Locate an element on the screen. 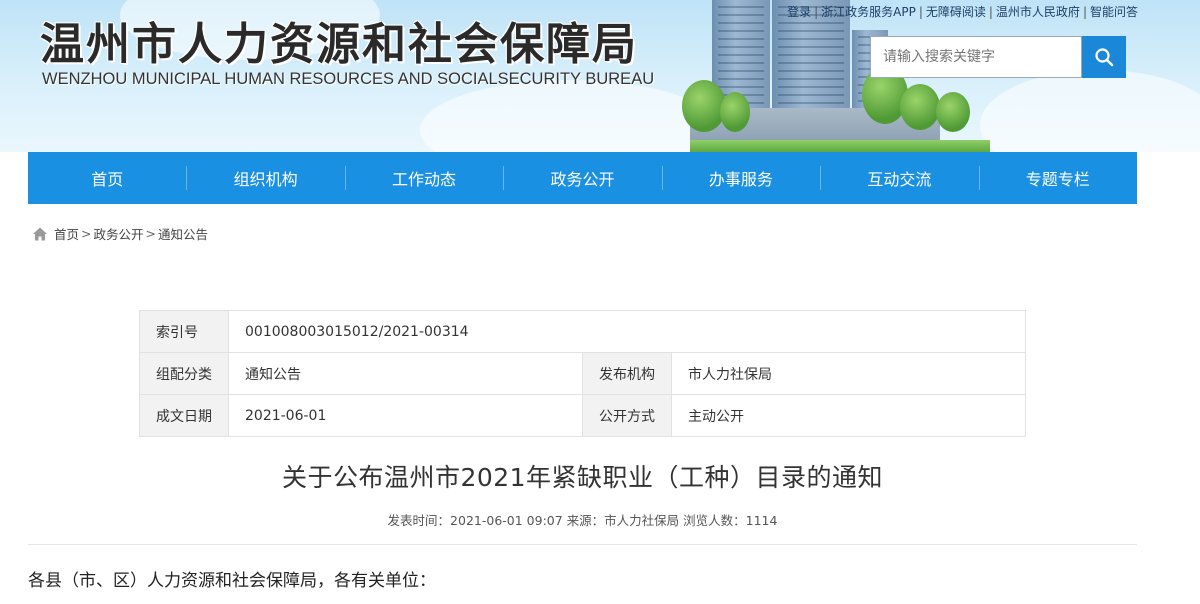  search-icon is located at coordinates (1104, 57).